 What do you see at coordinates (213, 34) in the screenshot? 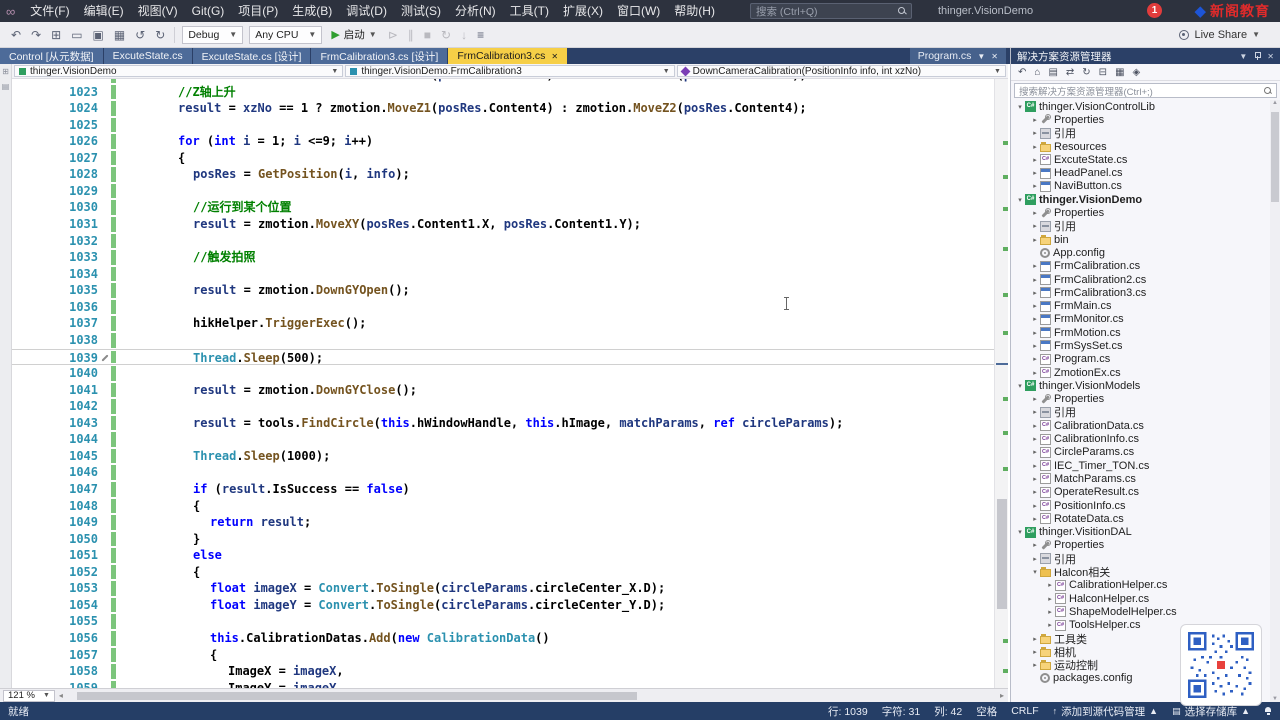
I see `debug-config-dropdown: Debug ▼` at bounding box center [213, 34].